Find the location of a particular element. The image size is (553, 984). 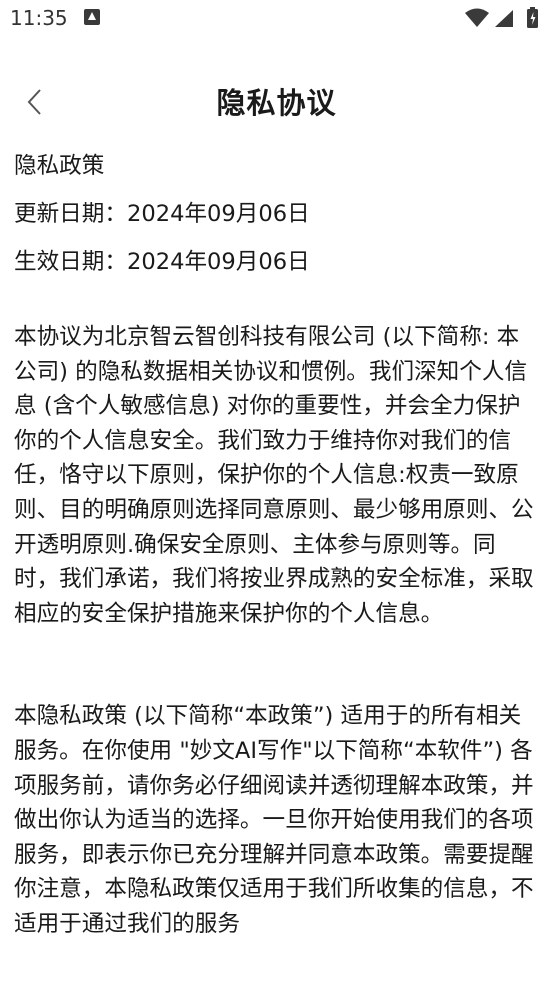

status-icons-svg is located at coordinates (501, 17).